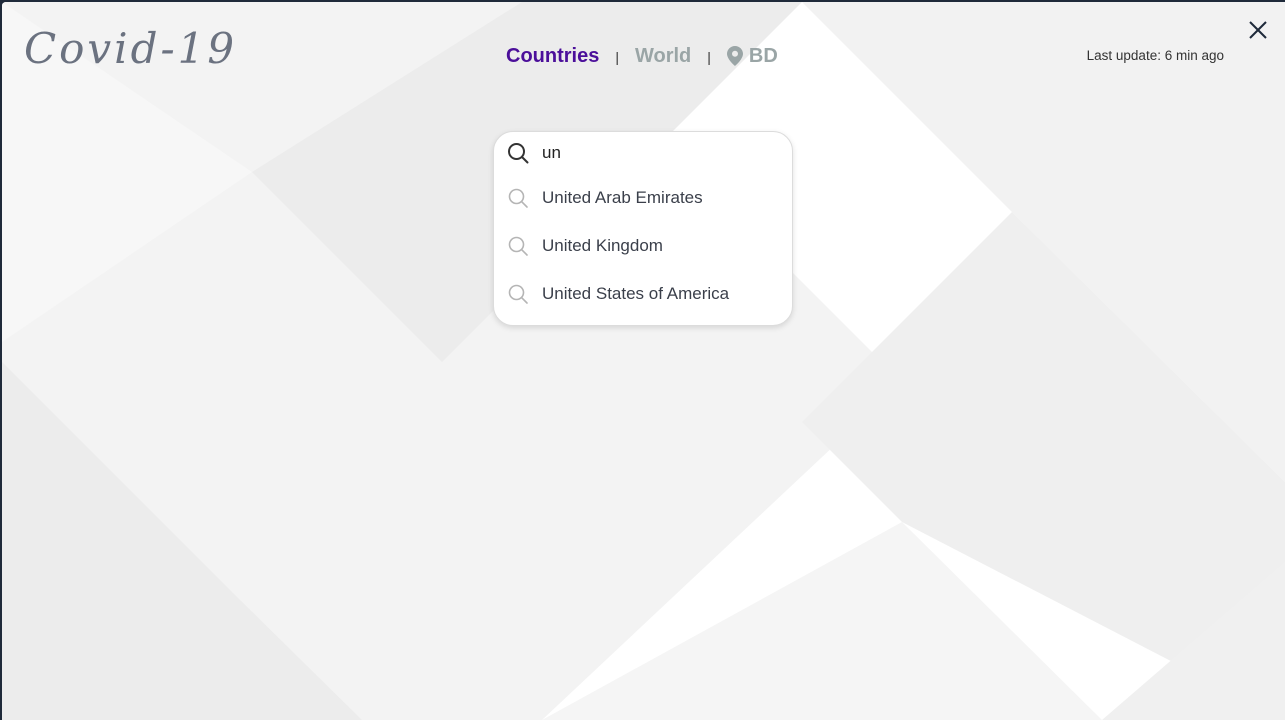  Describe the element at coordinates (602, 245) in the screenshot. I see `suggestion-label: United Kingdom` at that location.